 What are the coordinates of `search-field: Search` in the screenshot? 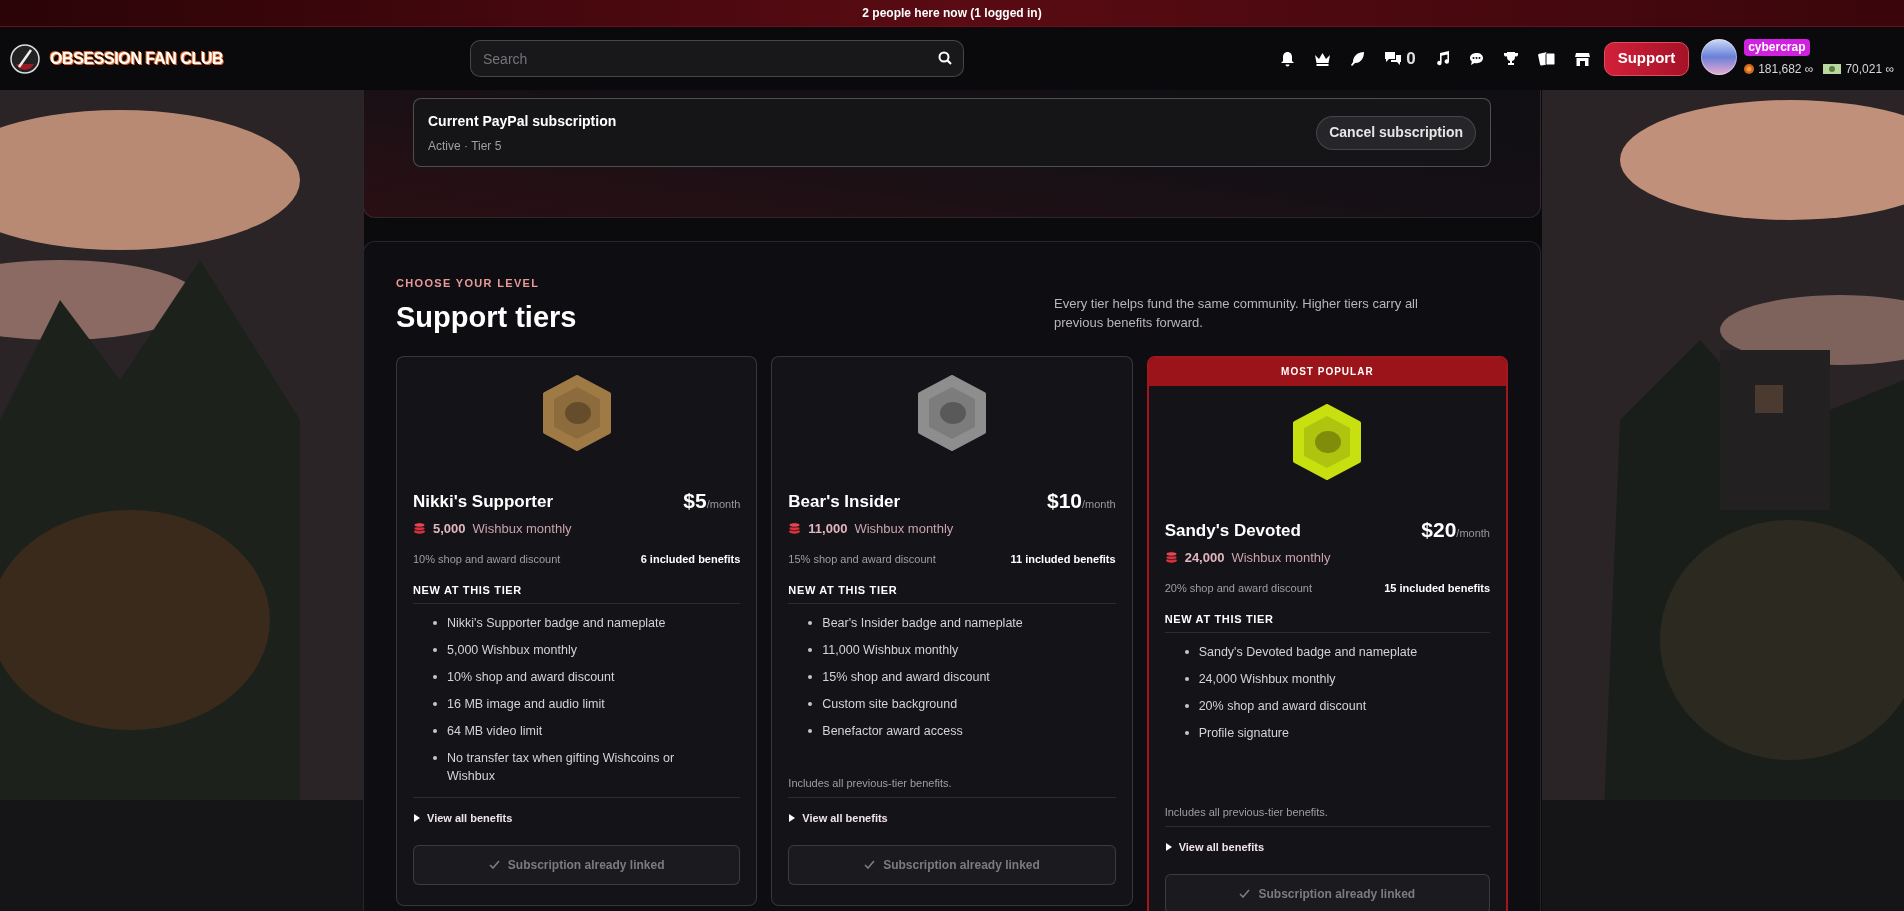 It's located at (717, 58).